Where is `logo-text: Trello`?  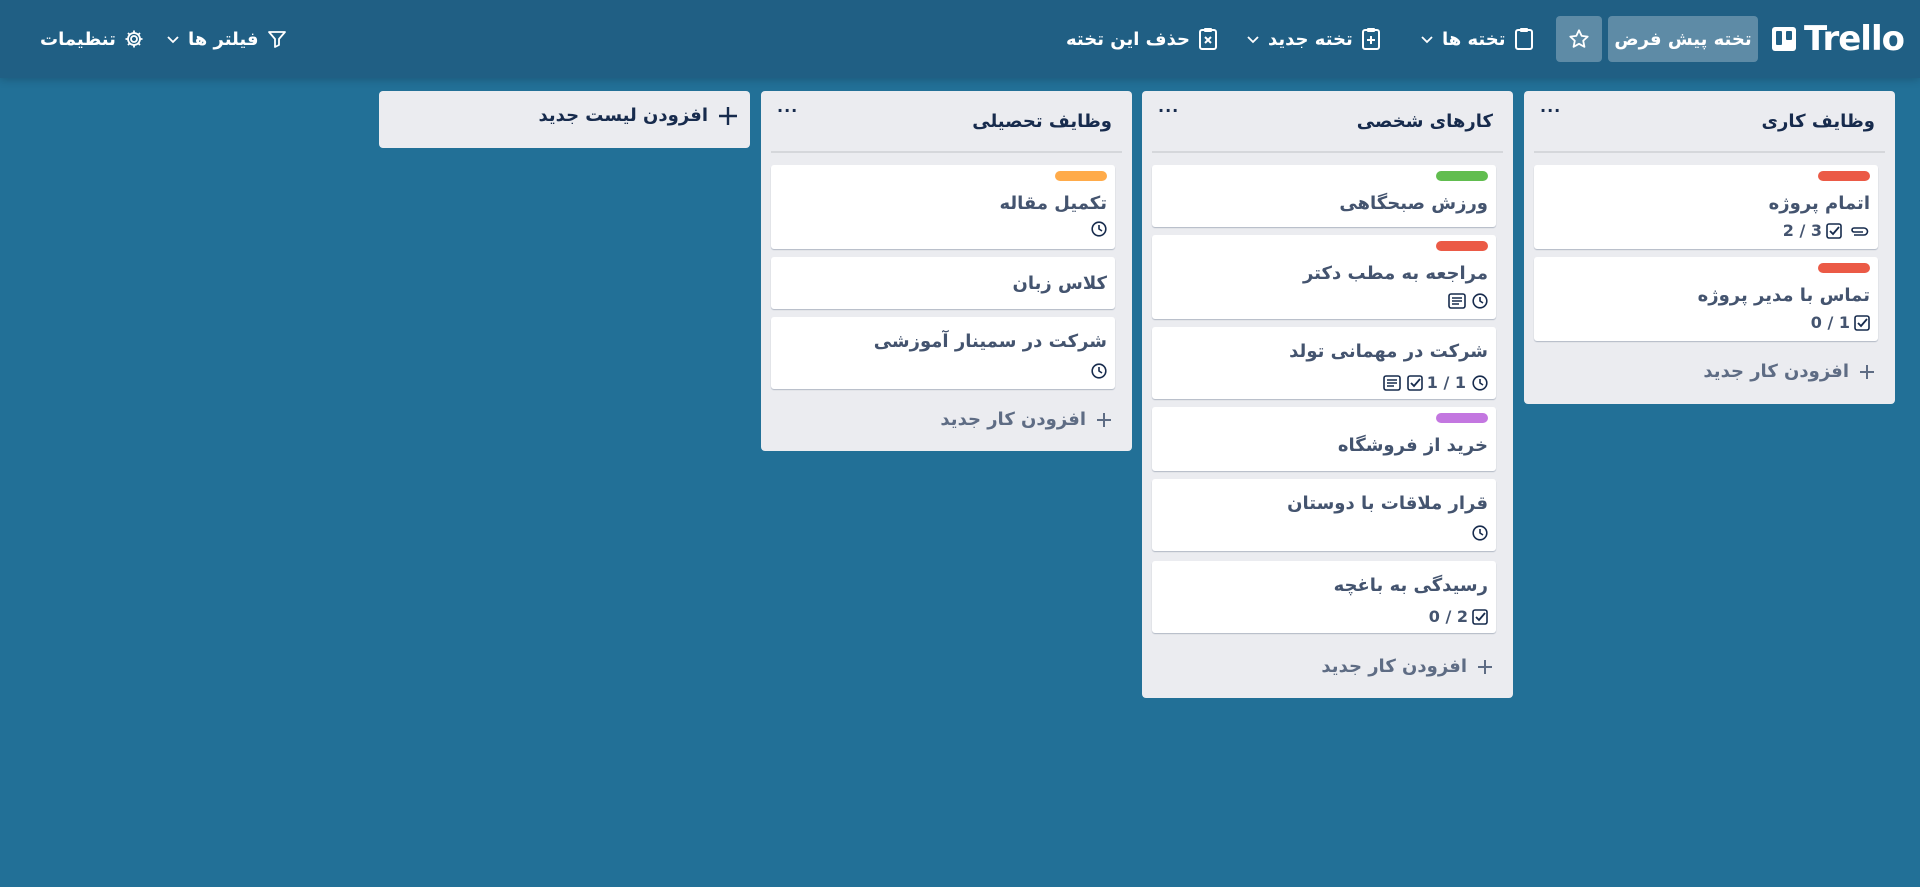 logo-text: Trello is located at coordinates (1854, 39).